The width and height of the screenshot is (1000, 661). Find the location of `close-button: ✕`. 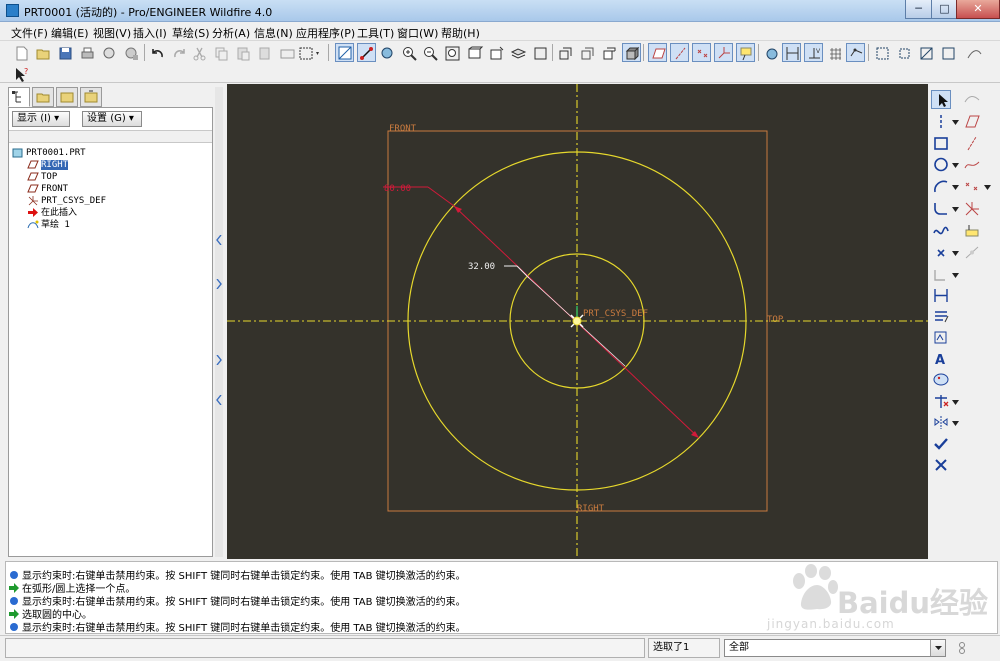

close-button: ✕ is located at coordinates (978, 9).